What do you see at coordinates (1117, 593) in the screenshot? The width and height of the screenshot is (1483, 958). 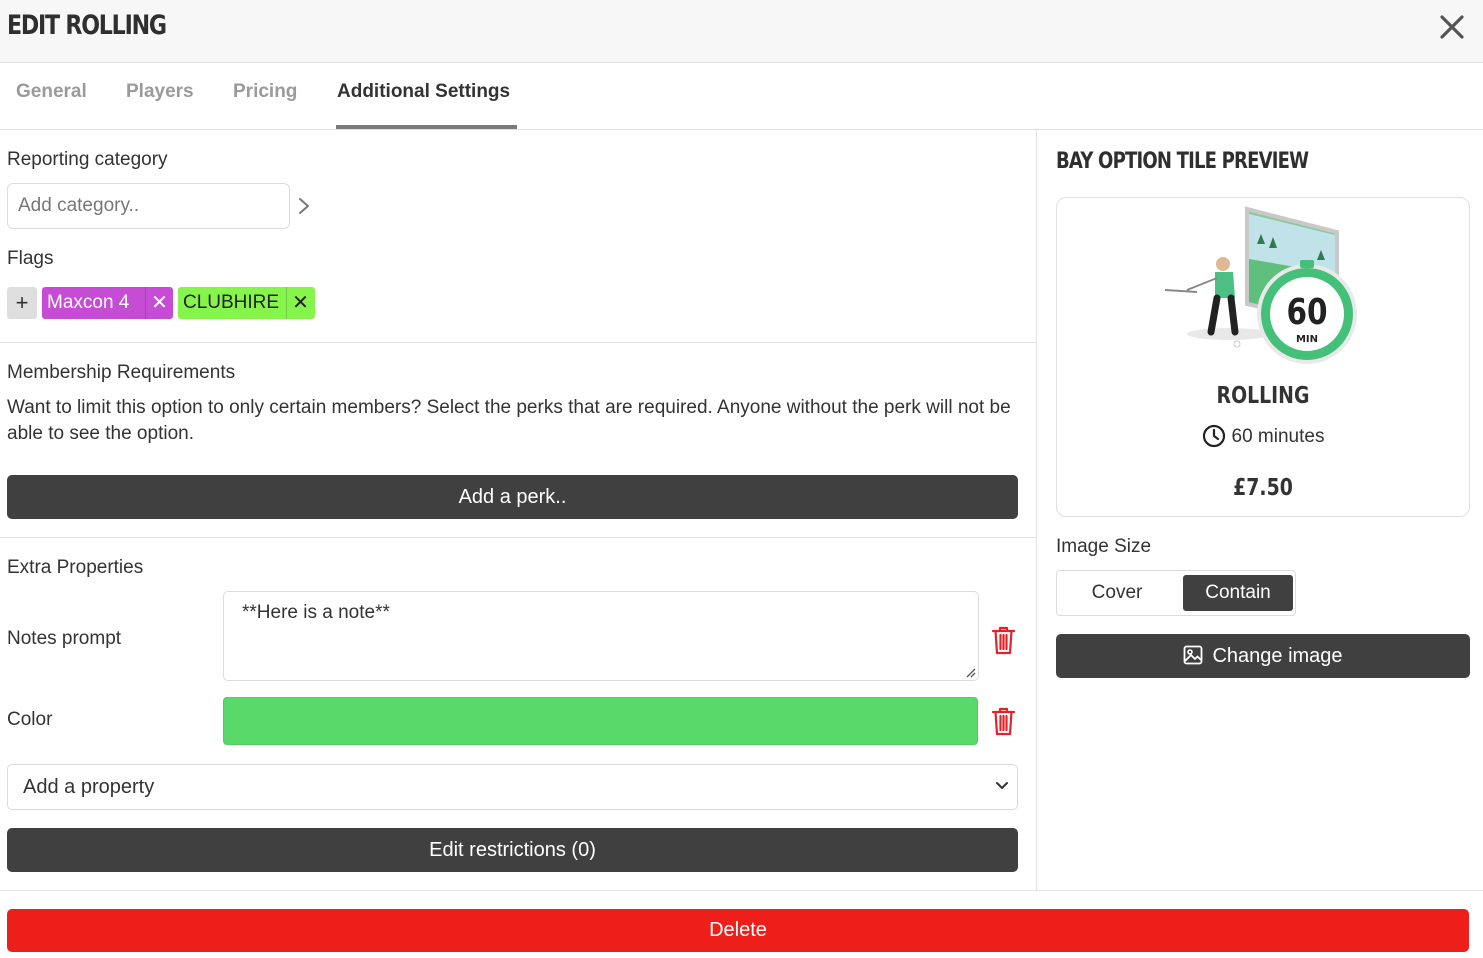 I see `image-size-cover-option: Cover` at bounding box center [1117, 593].